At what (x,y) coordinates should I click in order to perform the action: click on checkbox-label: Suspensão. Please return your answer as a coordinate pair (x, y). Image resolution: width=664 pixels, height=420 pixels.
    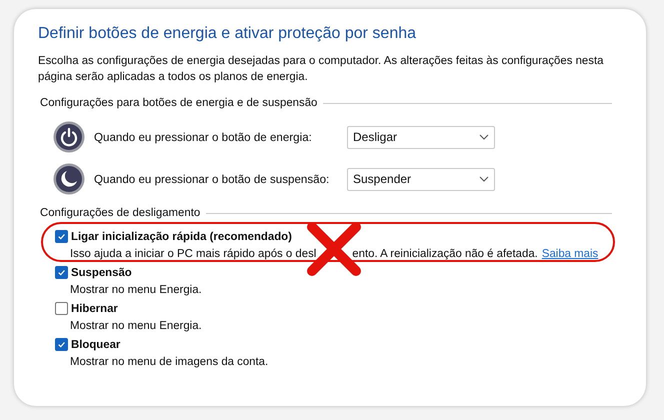
    Looking at the image, I should click on (101, 272).